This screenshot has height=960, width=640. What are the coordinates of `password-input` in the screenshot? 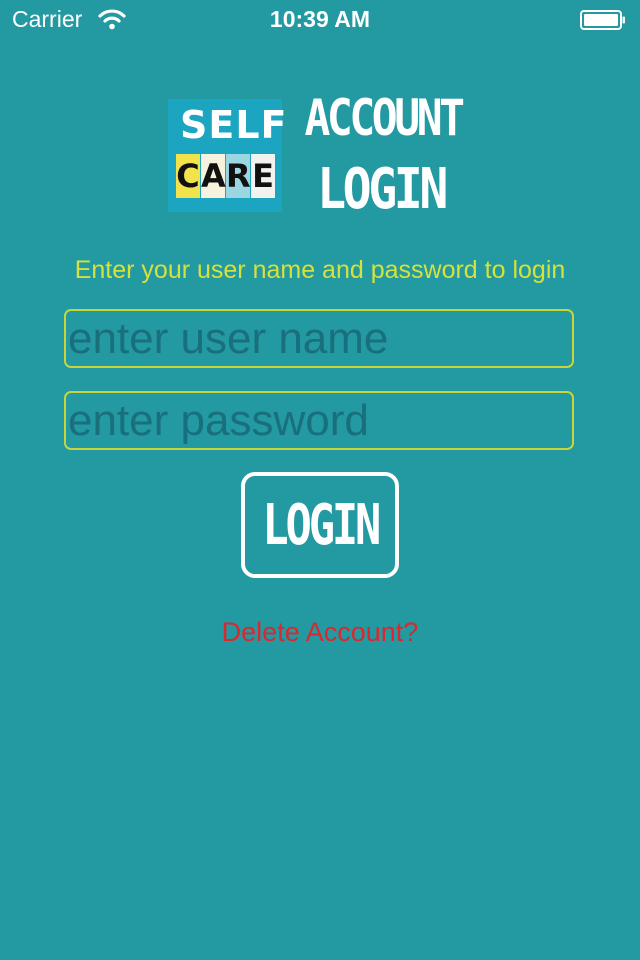 It's located at (319, 420).